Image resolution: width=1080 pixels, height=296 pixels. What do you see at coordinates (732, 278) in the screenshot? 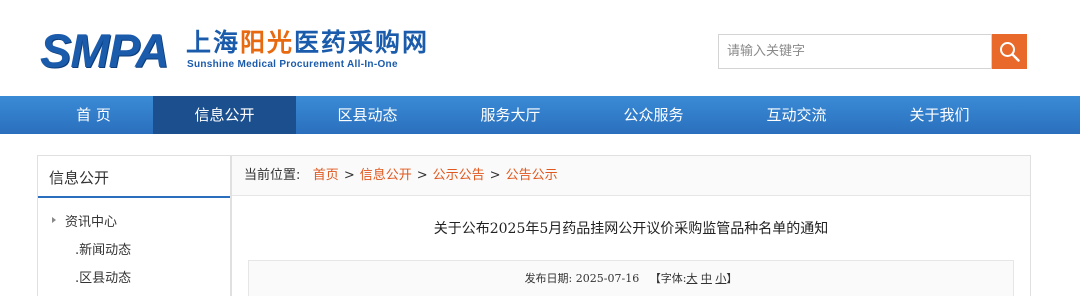
I see `font-size-close: 】` at bounding box center [732, 278].